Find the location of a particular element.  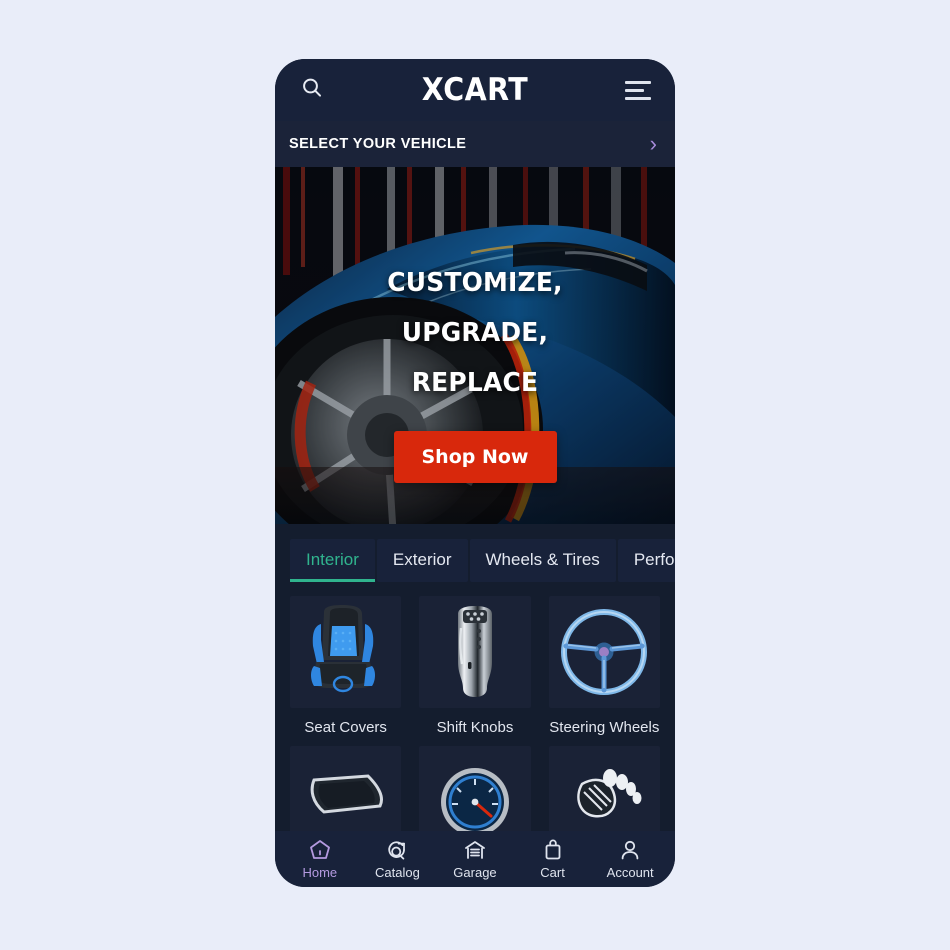

category-card-steering-wheels: Steering Wheels is located at coordinates (604, 666).